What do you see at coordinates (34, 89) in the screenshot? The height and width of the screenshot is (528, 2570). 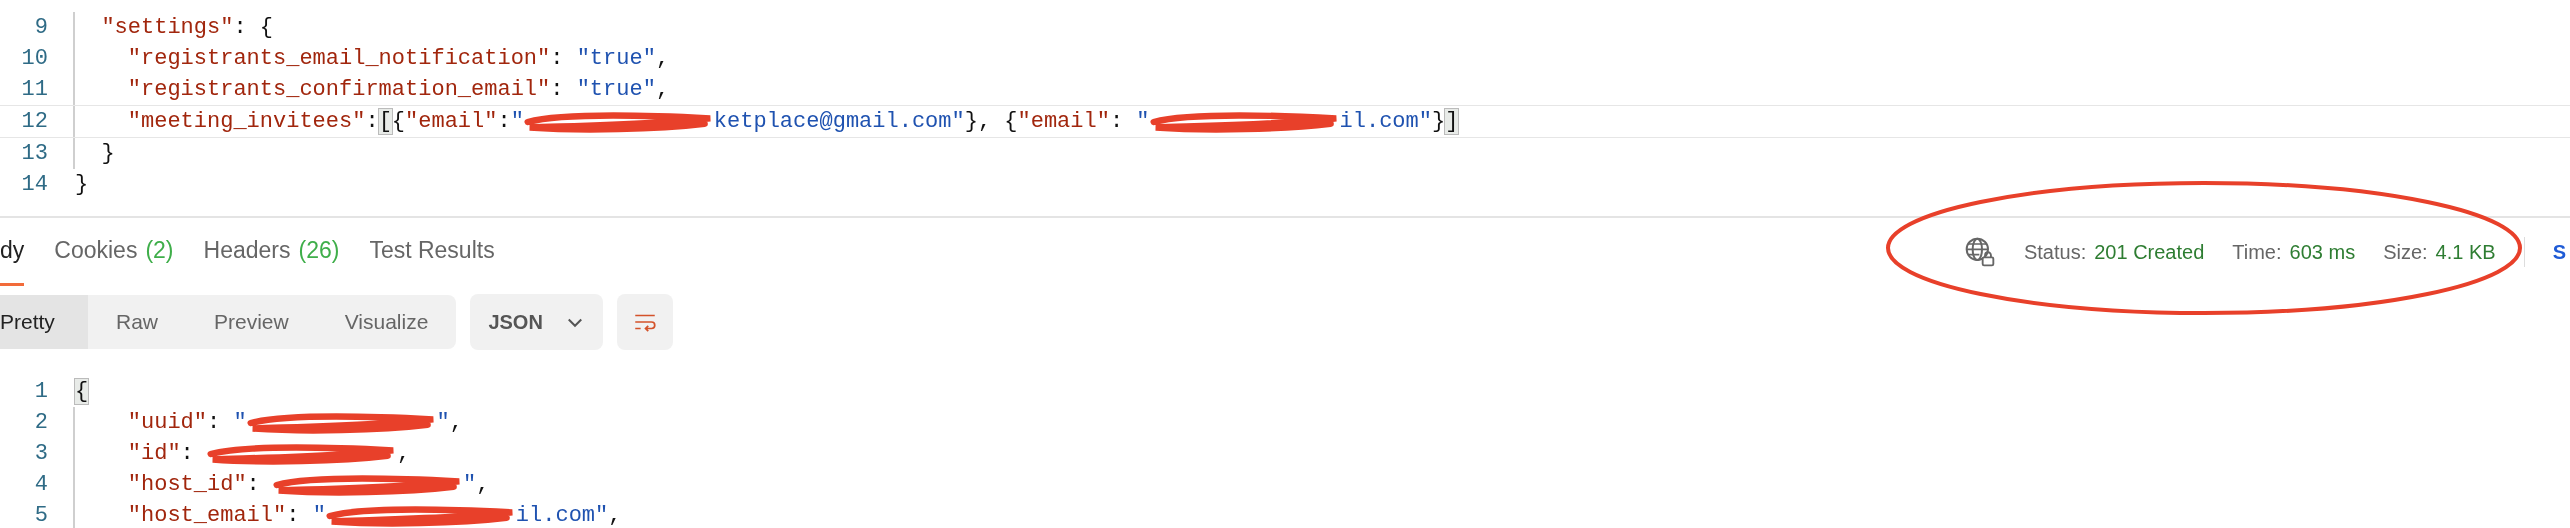 I see `line-number: 11` at bounding box center [34, 89].